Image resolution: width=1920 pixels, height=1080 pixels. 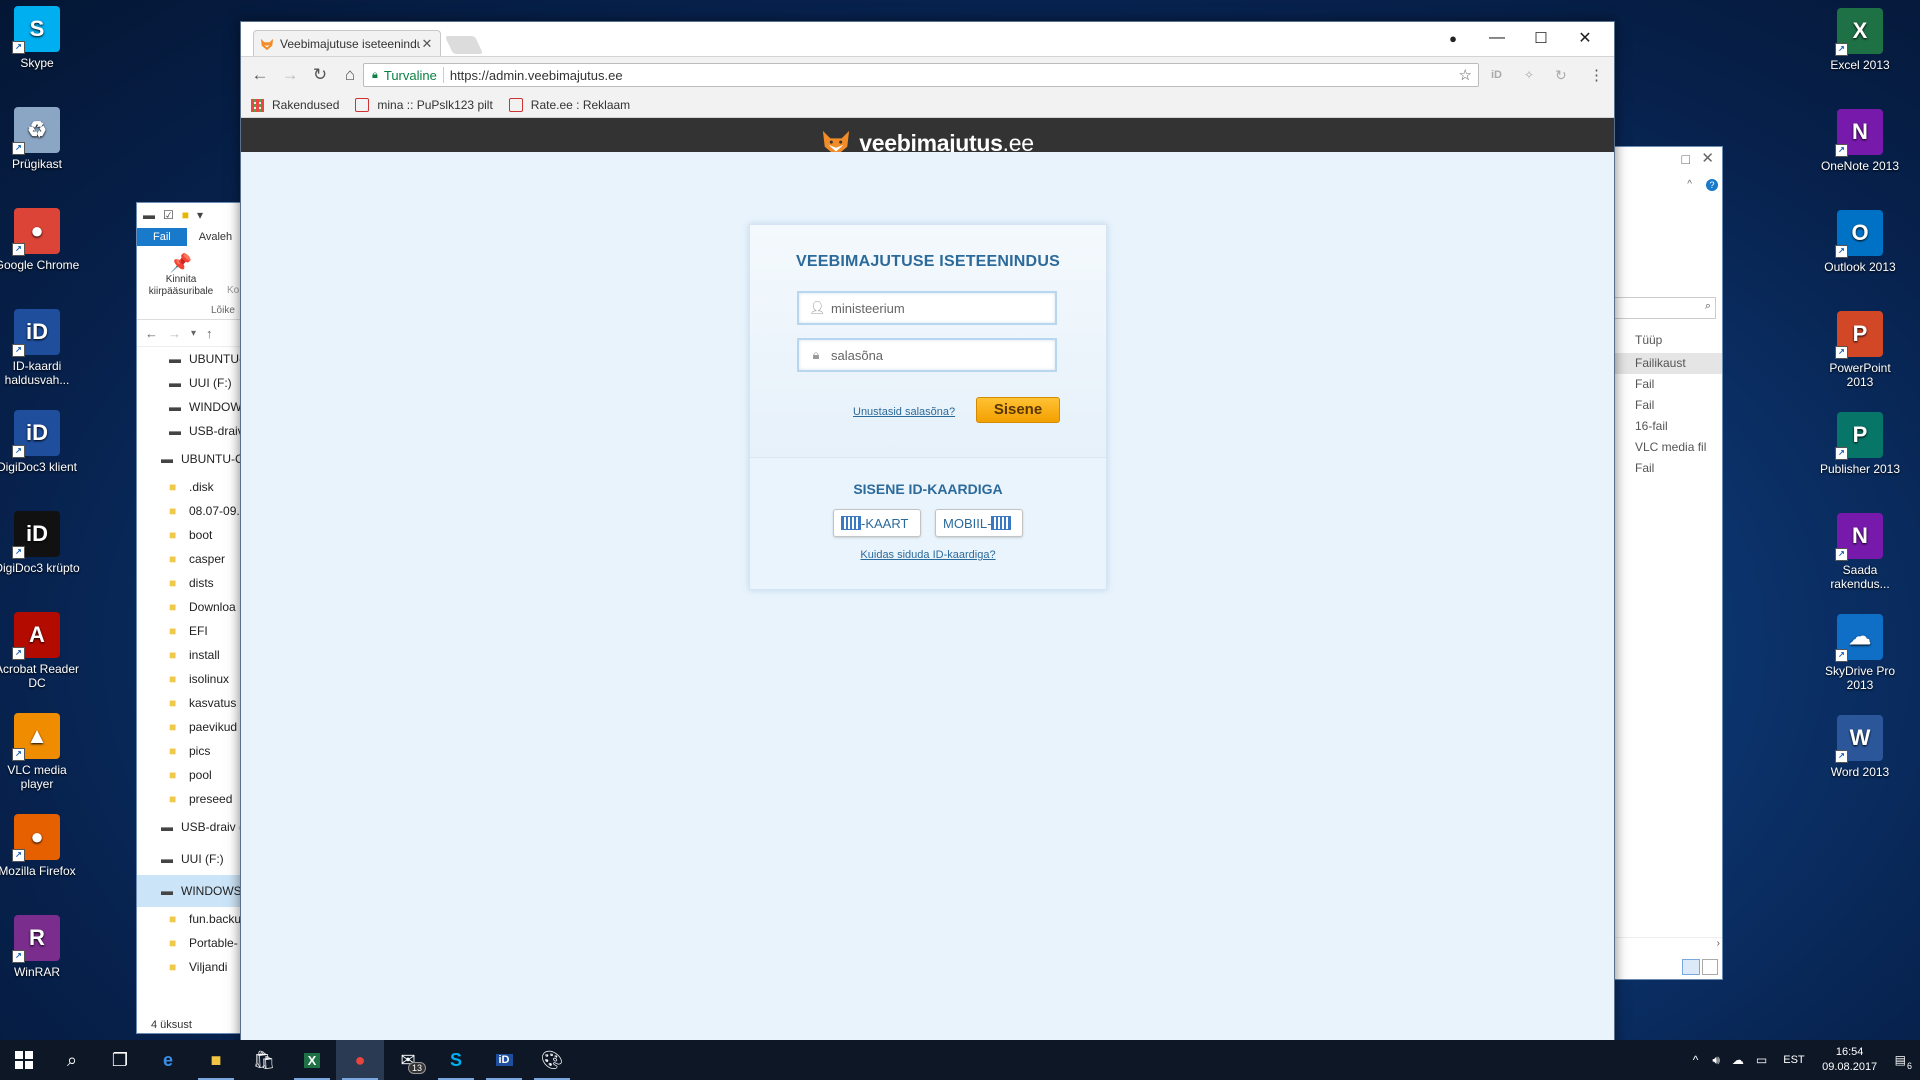 What do you see at coordinates (1660, 944) in the screenshot?
I see `horizontal-scrollbar: ›` at bounding box center [1660, 944].